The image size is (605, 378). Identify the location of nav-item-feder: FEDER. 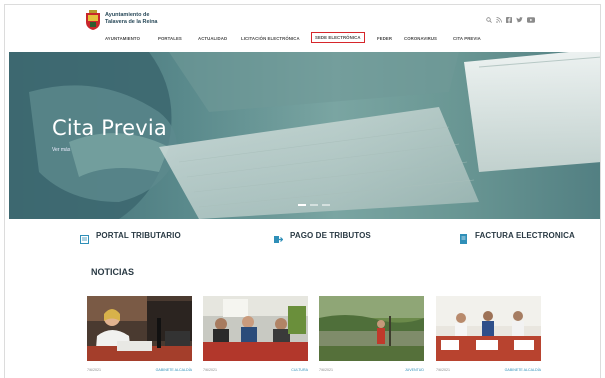
(384, 38).